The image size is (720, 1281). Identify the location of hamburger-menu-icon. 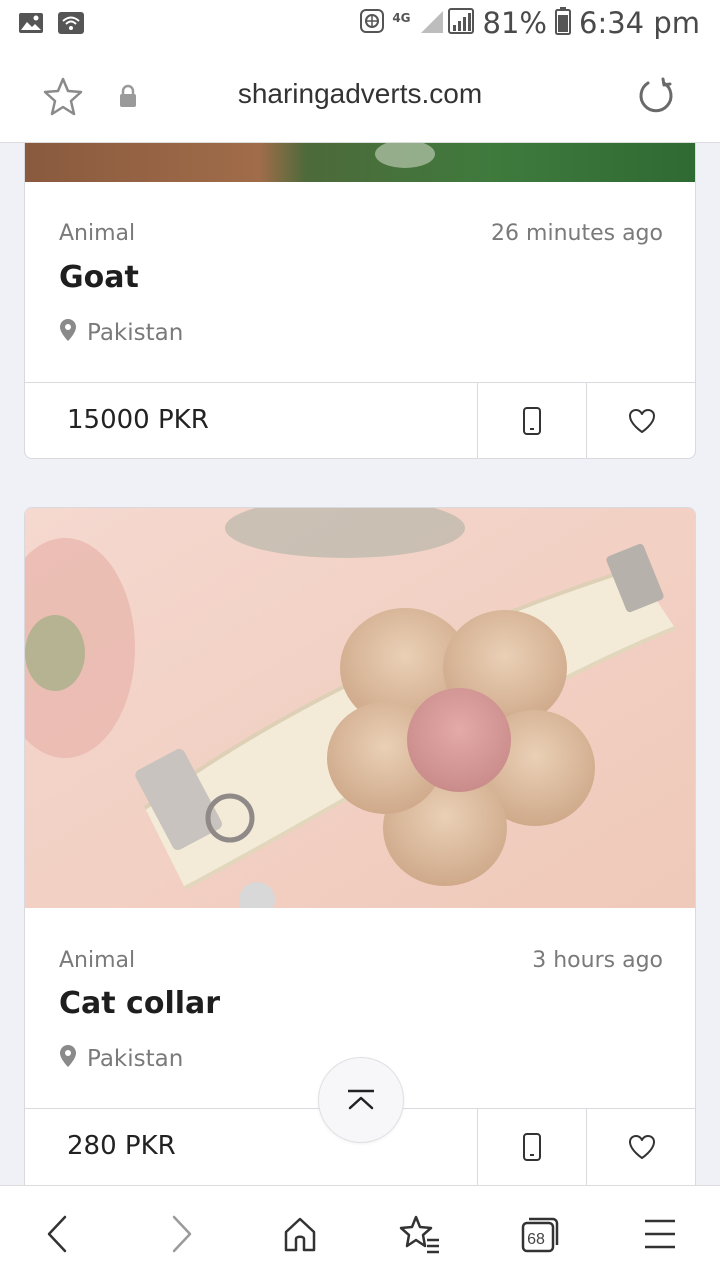
(660, 1234).